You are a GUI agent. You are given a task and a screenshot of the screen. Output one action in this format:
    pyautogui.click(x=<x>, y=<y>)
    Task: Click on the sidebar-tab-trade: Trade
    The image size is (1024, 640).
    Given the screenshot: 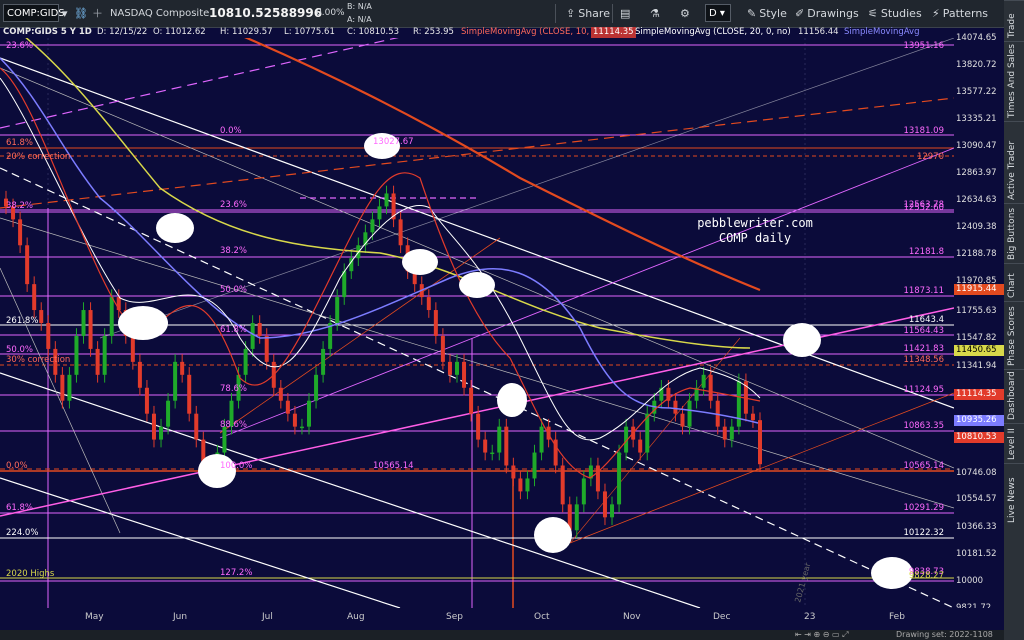 What is the action you would take?
    pyautogui.click(x=1014, y=20)
    